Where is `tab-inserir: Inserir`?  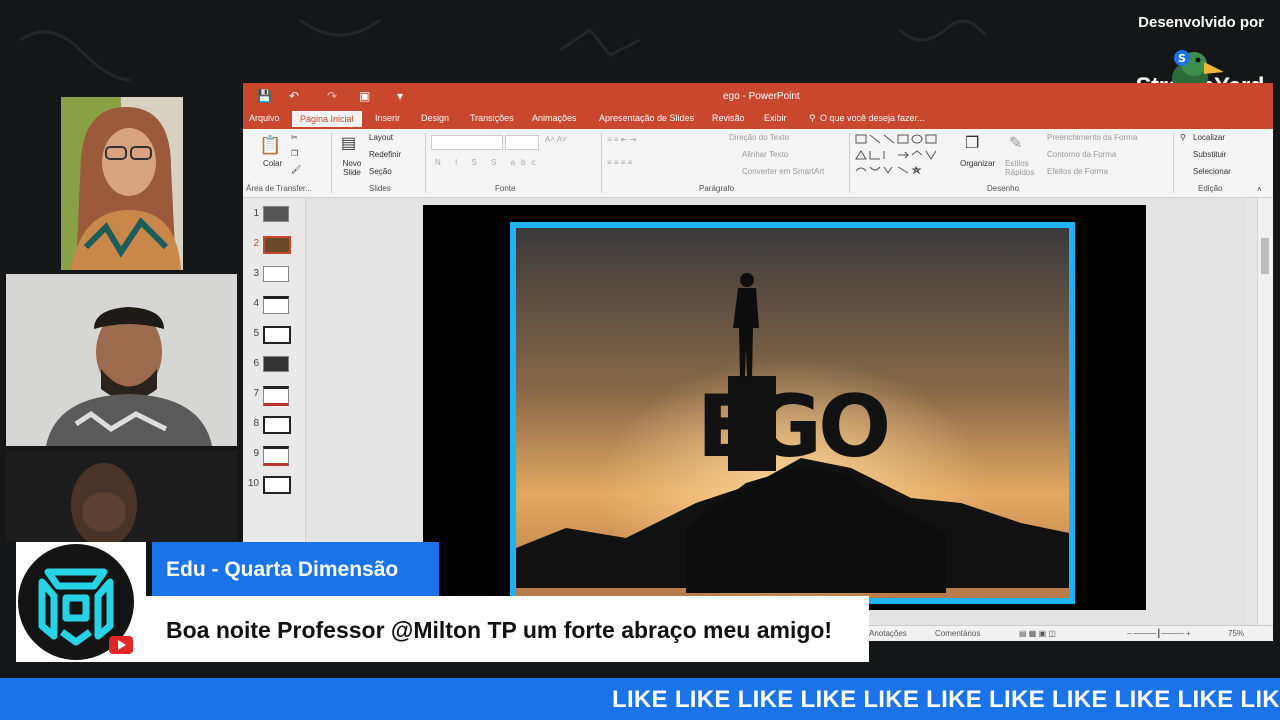 tab-inserir: Inserir is located at coordinates (387, 118).